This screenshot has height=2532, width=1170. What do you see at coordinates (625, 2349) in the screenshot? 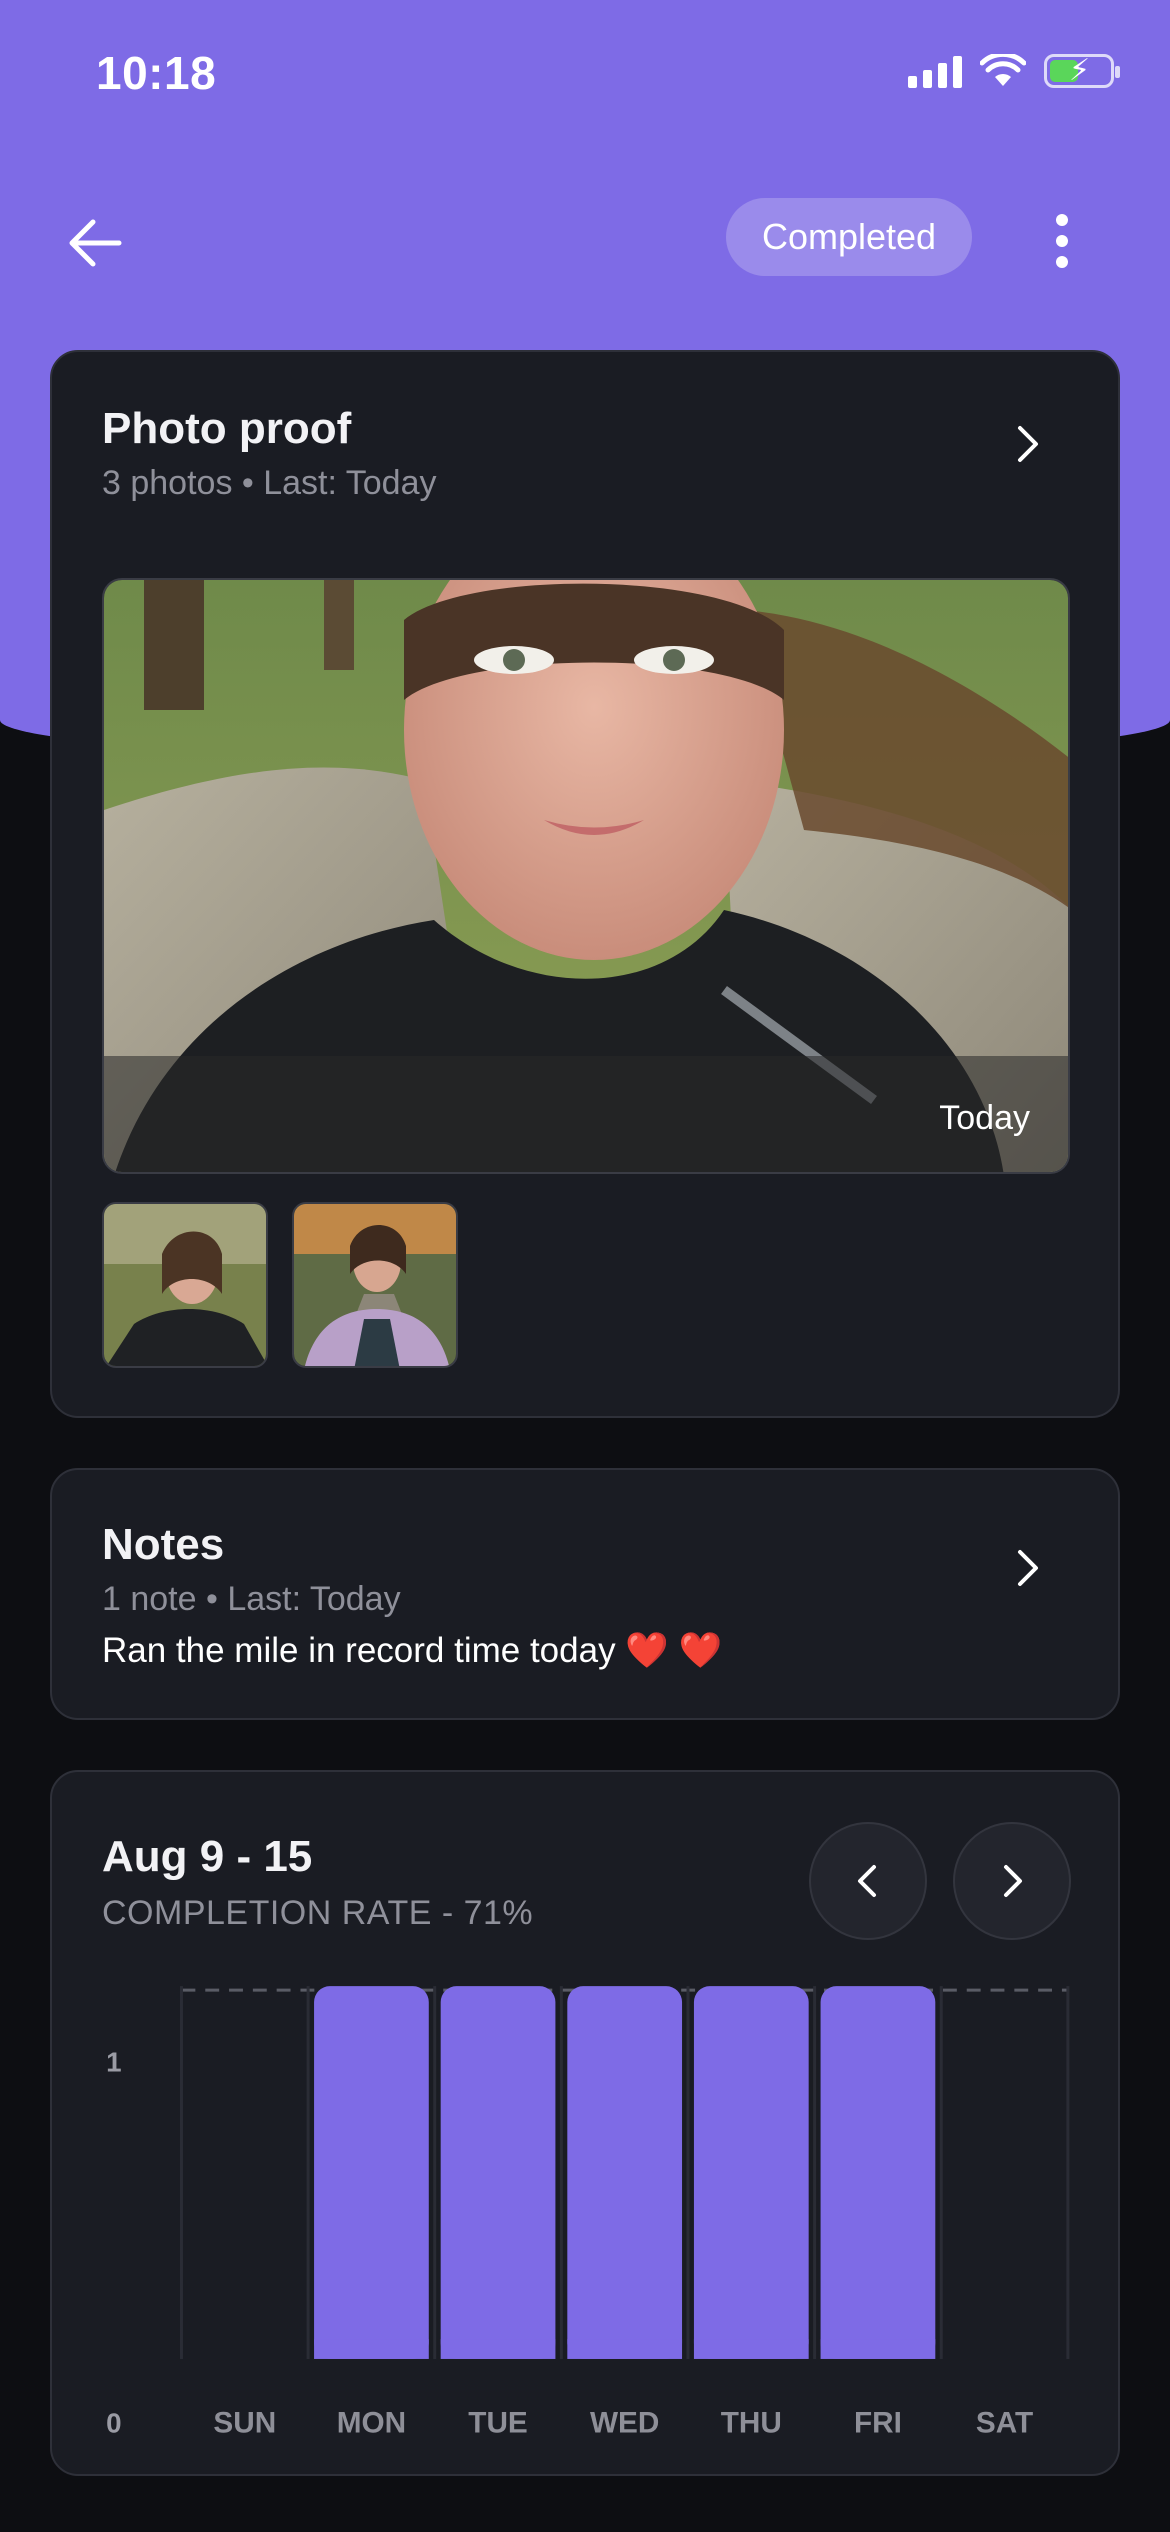
I see `bar-base-wed` at bounding box center [625, 2349].